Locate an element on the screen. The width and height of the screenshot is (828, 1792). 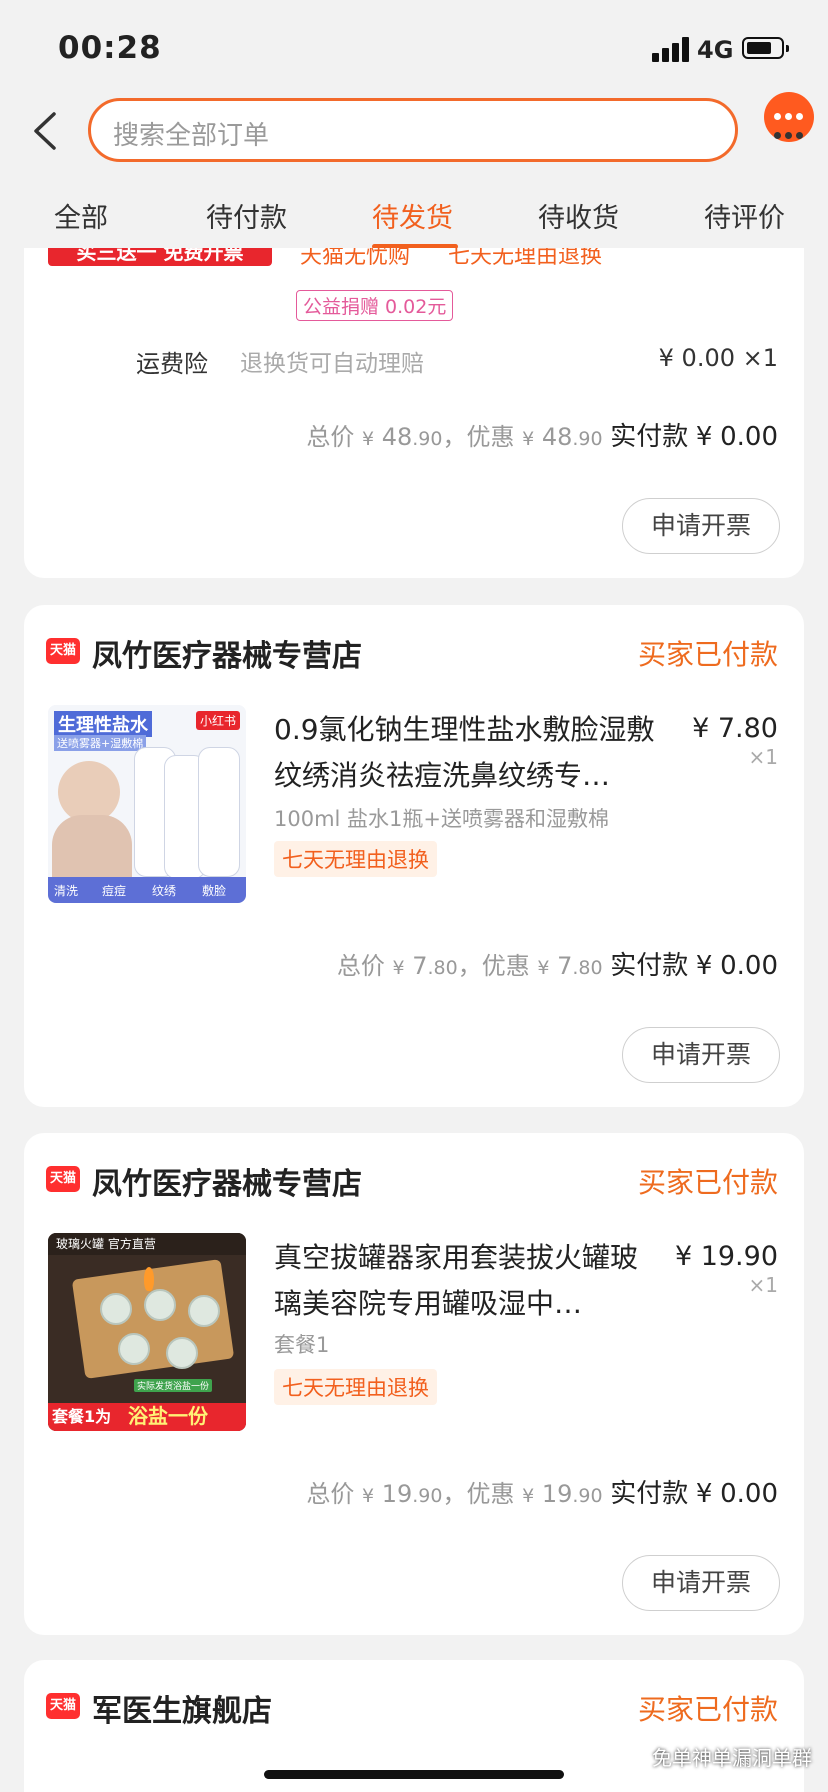
tab-all: 全部 is located at coordinates (81, 215).